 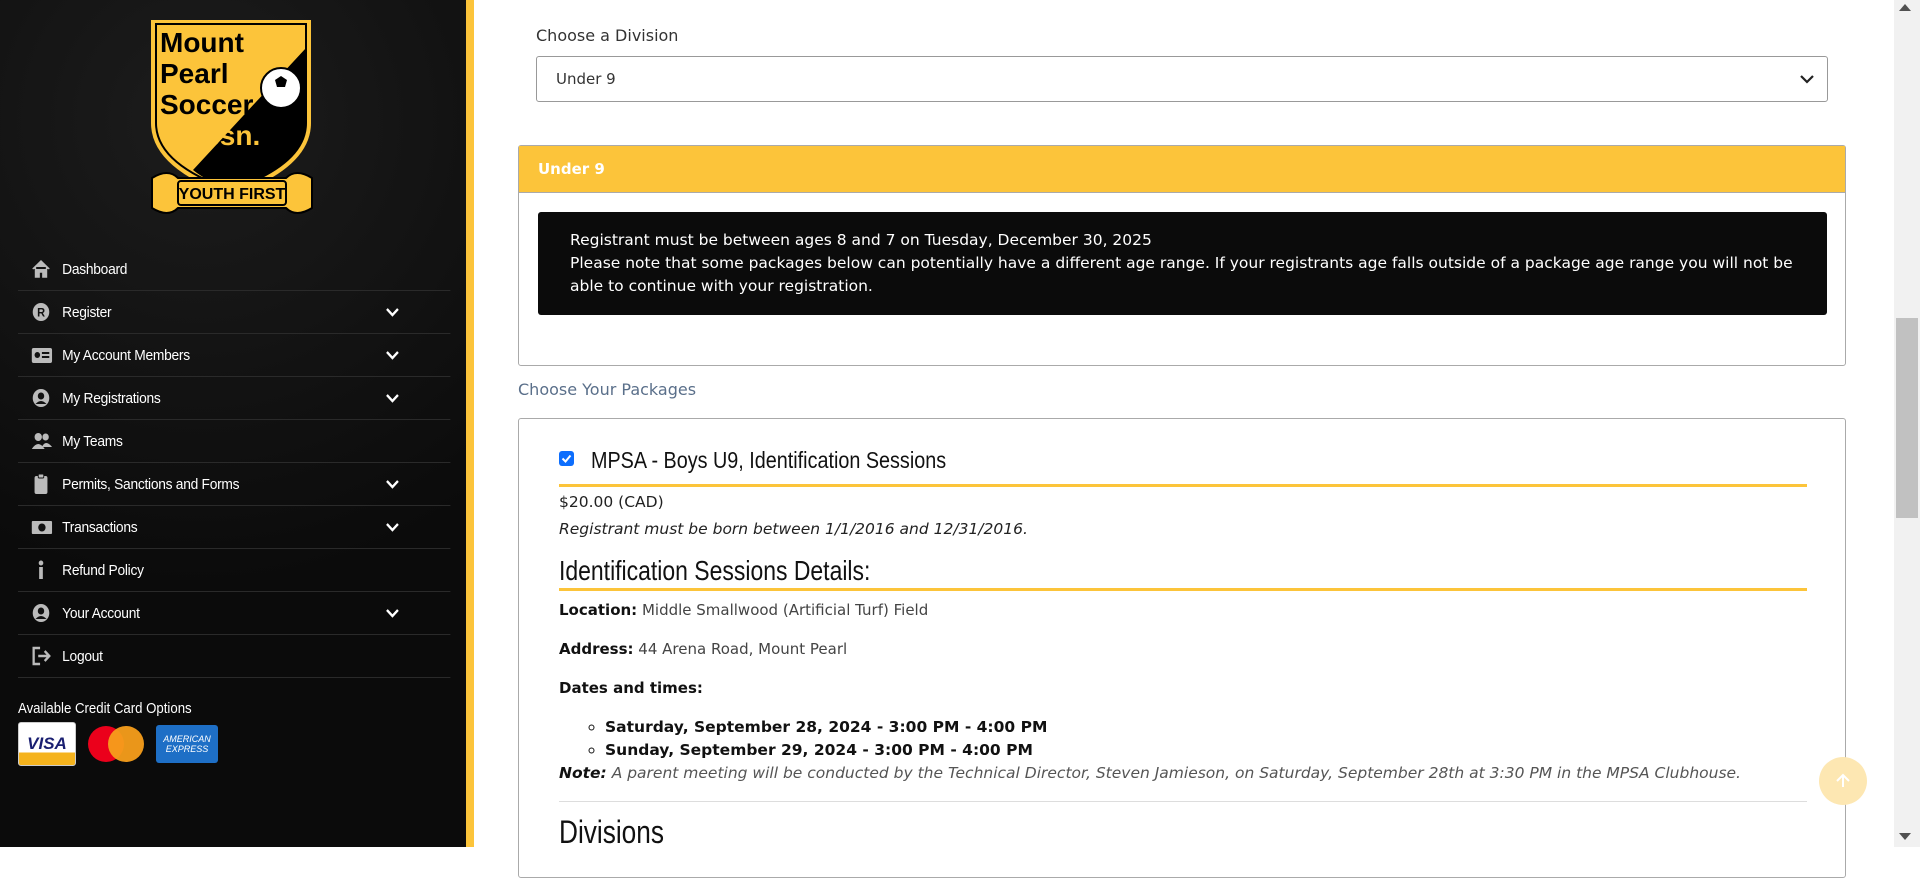 What do you see at coordinates (82, 656) in the screenshot?
I see `sidebar-item-label: Logout` at bounding box center [82, 656].